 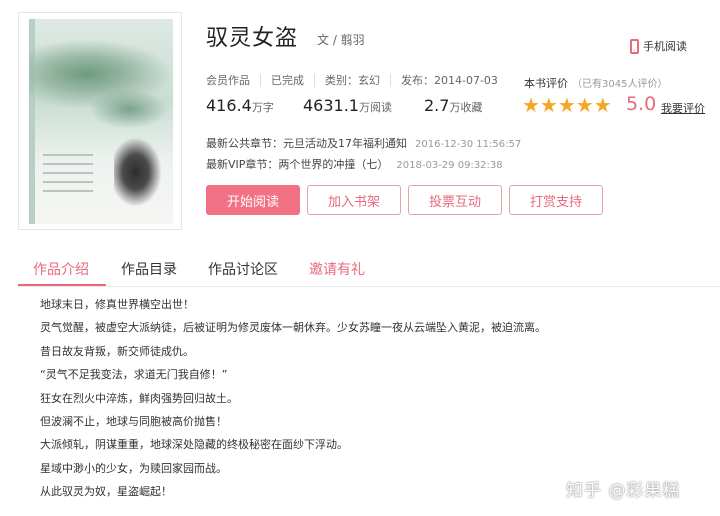 What do you see at coordinates (468, 144) in the screenshot?
I see `latest-public-time: 2016-12-30 11:56:57` at bounding box center [468, 144].